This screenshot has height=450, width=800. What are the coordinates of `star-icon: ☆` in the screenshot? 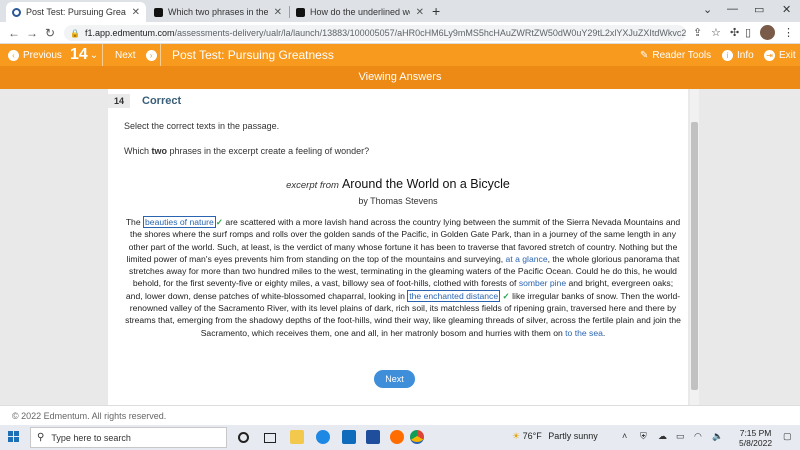 It's located at (716, 32).